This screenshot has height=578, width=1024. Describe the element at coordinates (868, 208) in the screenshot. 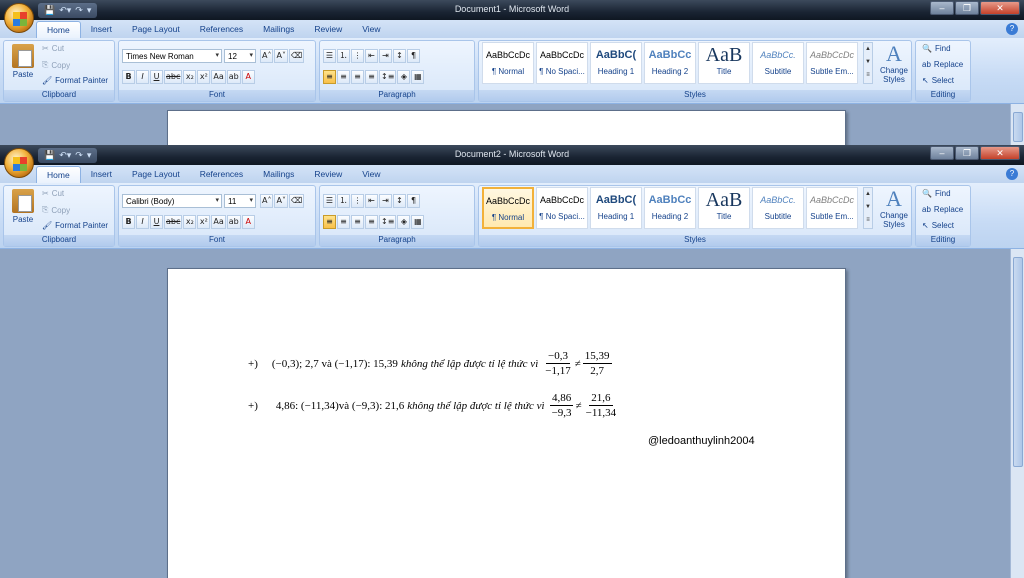

I see `styles-scroll: ▲ ▼ ≡` at that location.